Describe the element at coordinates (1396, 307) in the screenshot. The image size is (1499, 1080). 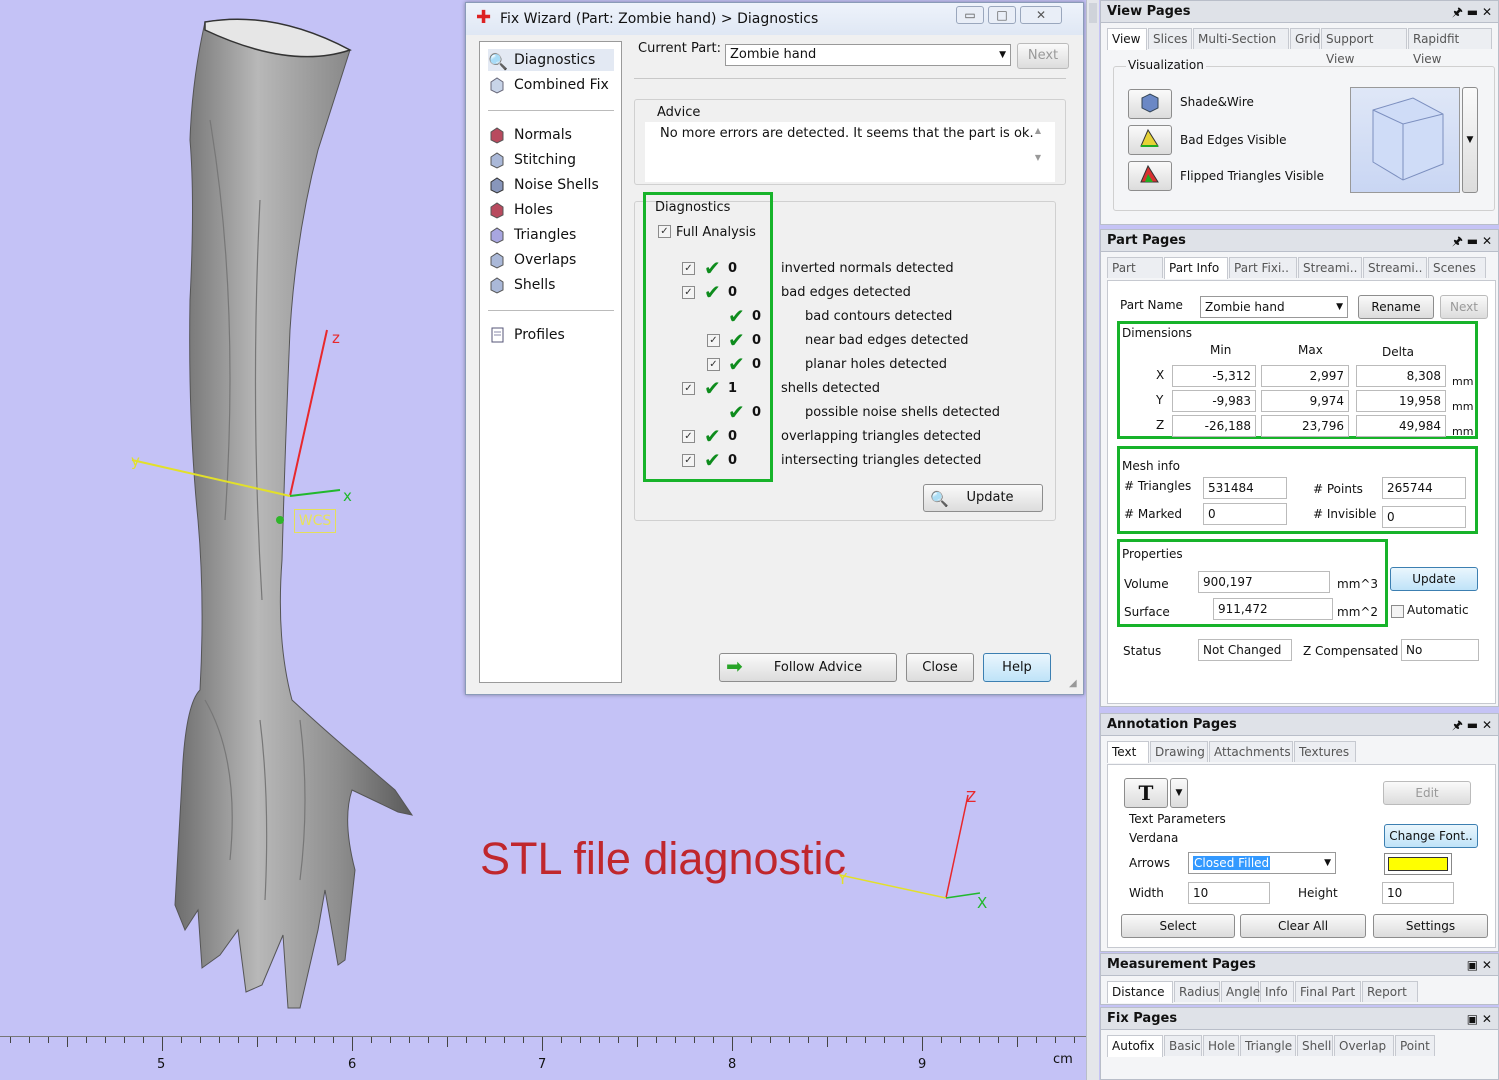
I see `rename-button: Rename` at that location.